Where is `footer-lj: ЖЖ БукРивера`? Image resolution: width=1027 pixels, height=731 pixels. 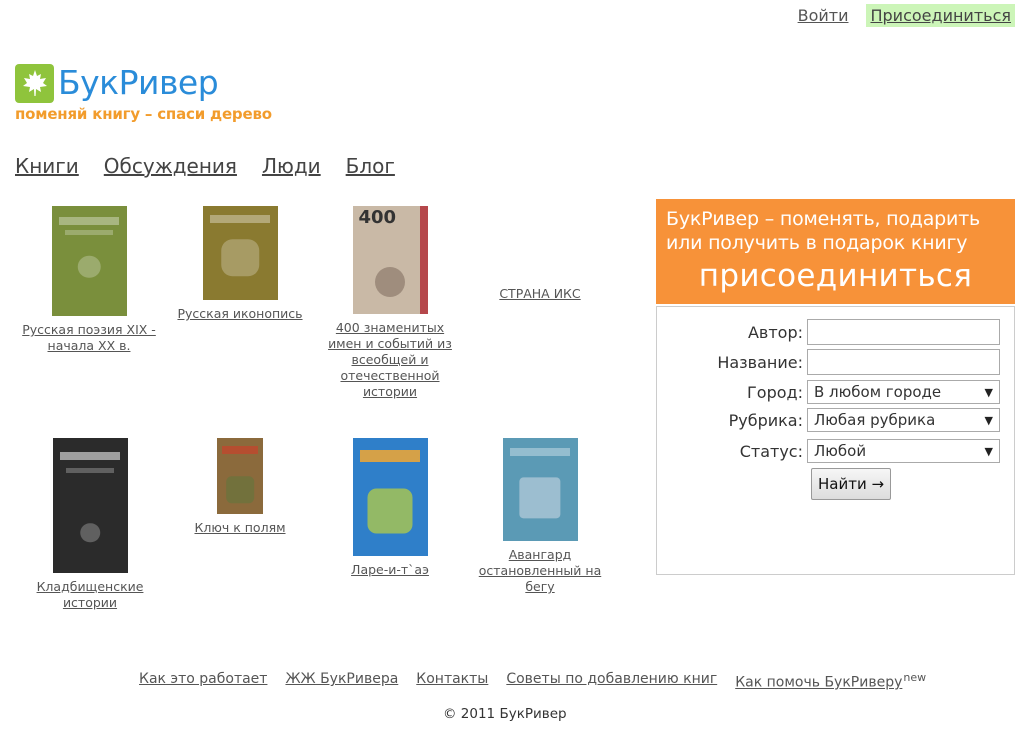 footer-lj: ЖЖ БукРивера is located at coordinates (341, 681).